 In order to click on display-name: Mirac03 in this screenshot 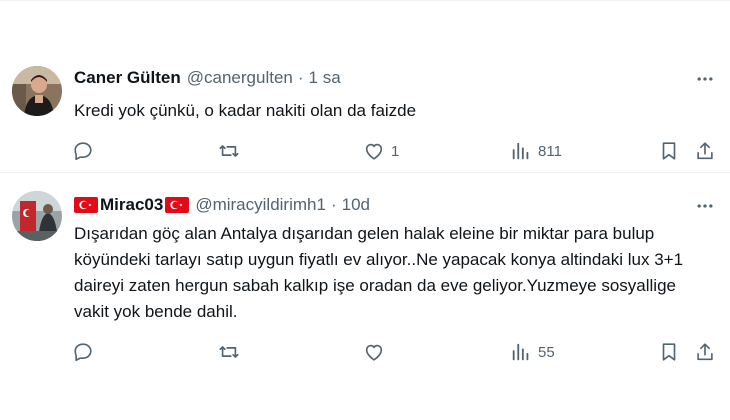, I will do `click(131, 205)`.